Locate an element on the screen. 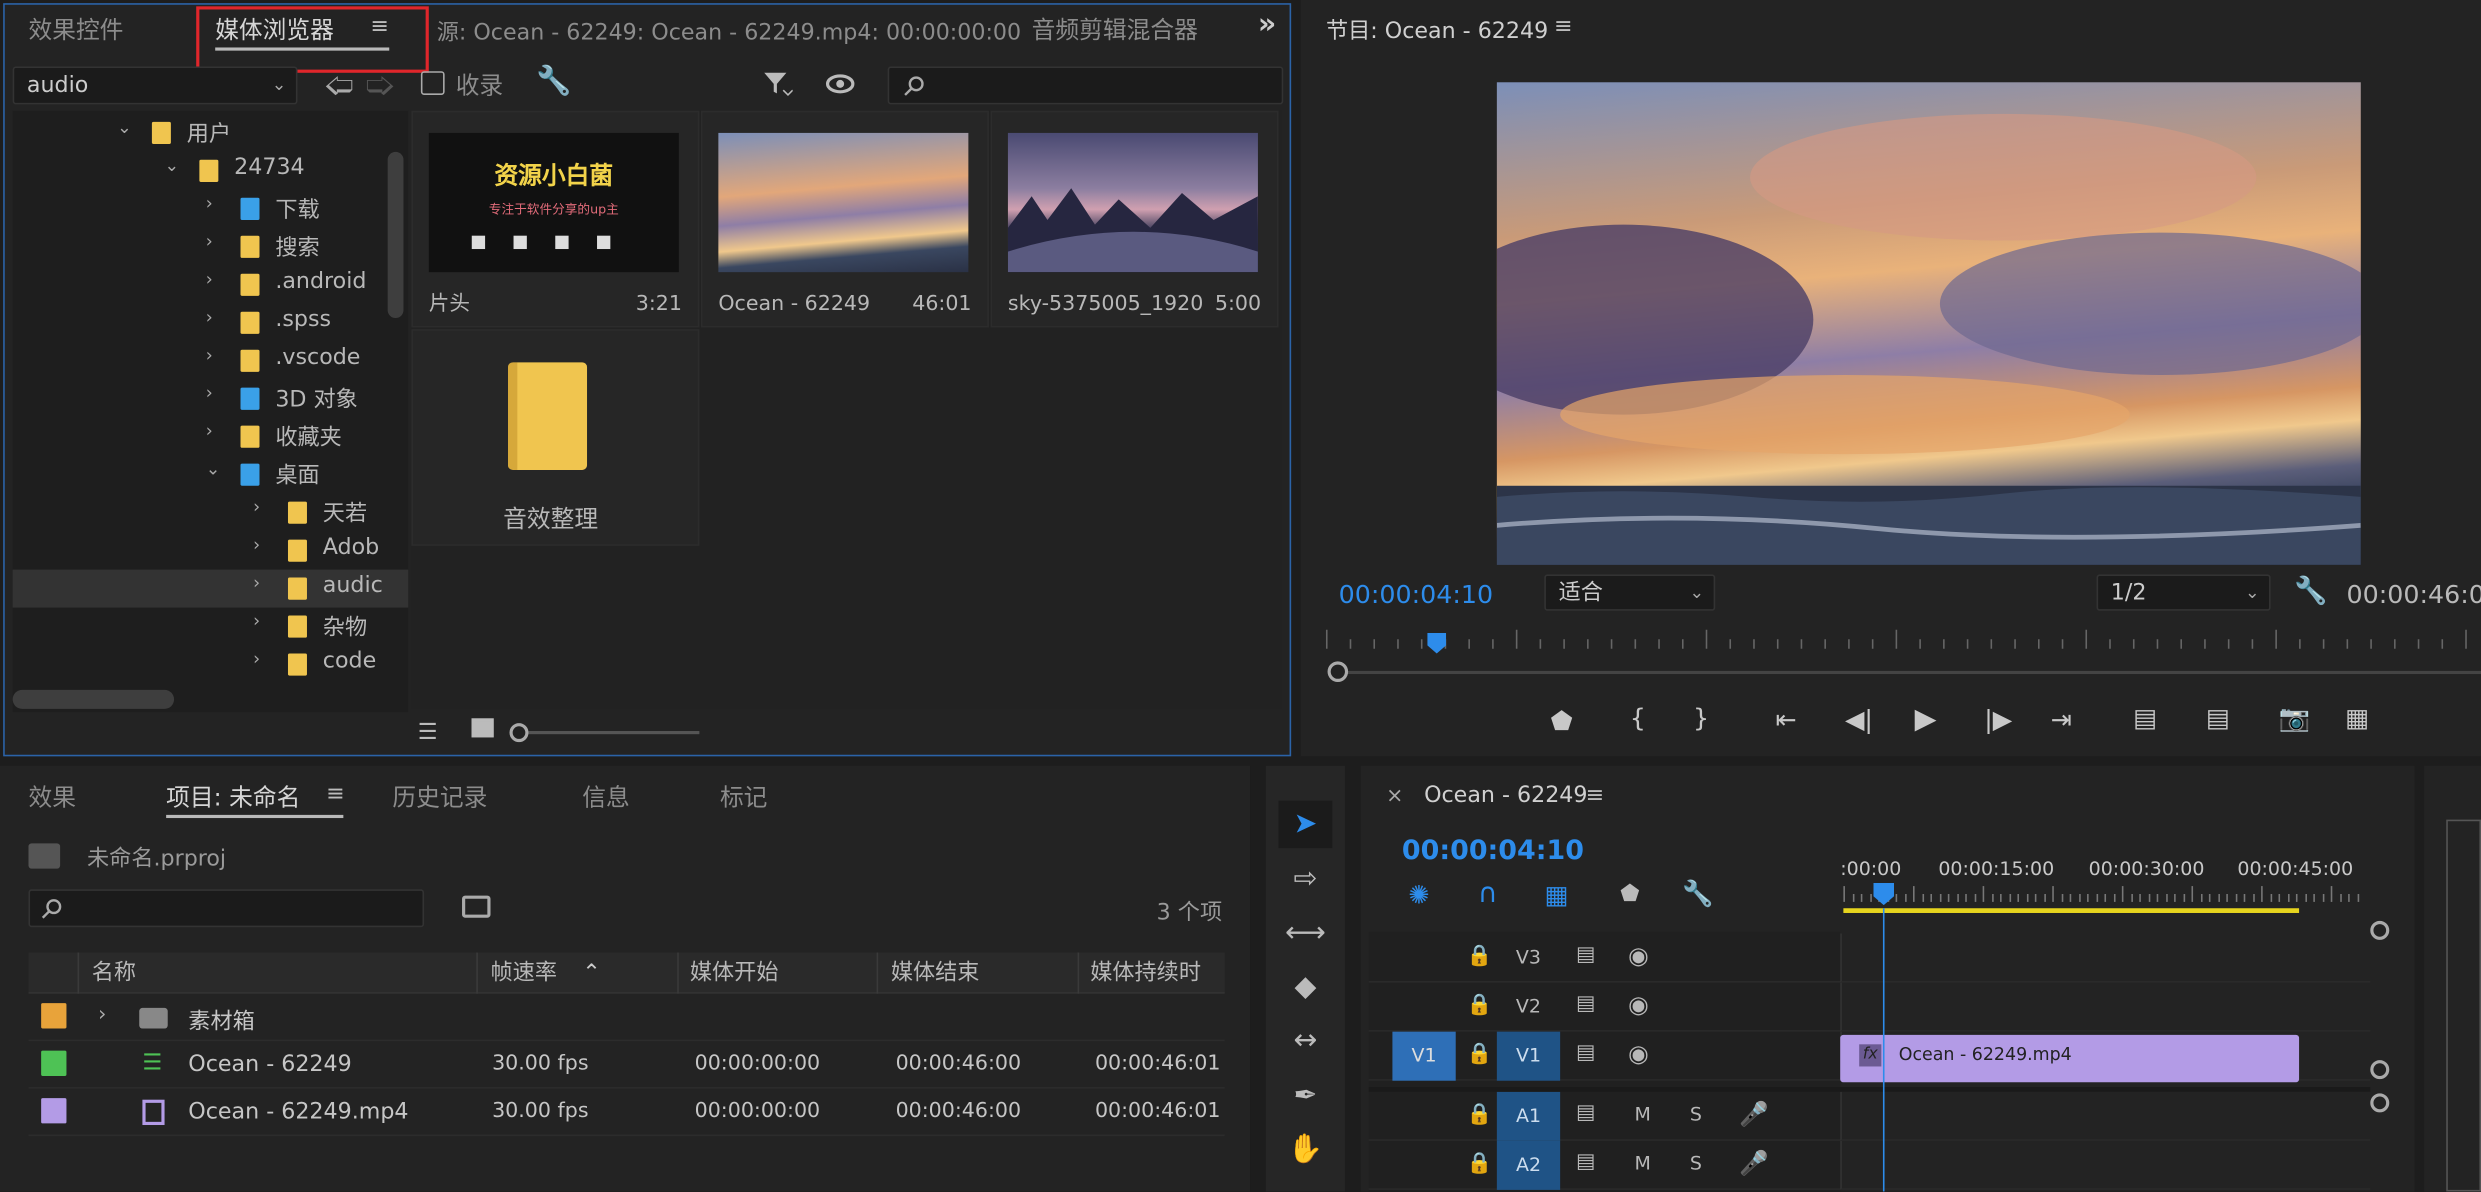  play-icon: ▶ is located at coordinates (1926, 719).